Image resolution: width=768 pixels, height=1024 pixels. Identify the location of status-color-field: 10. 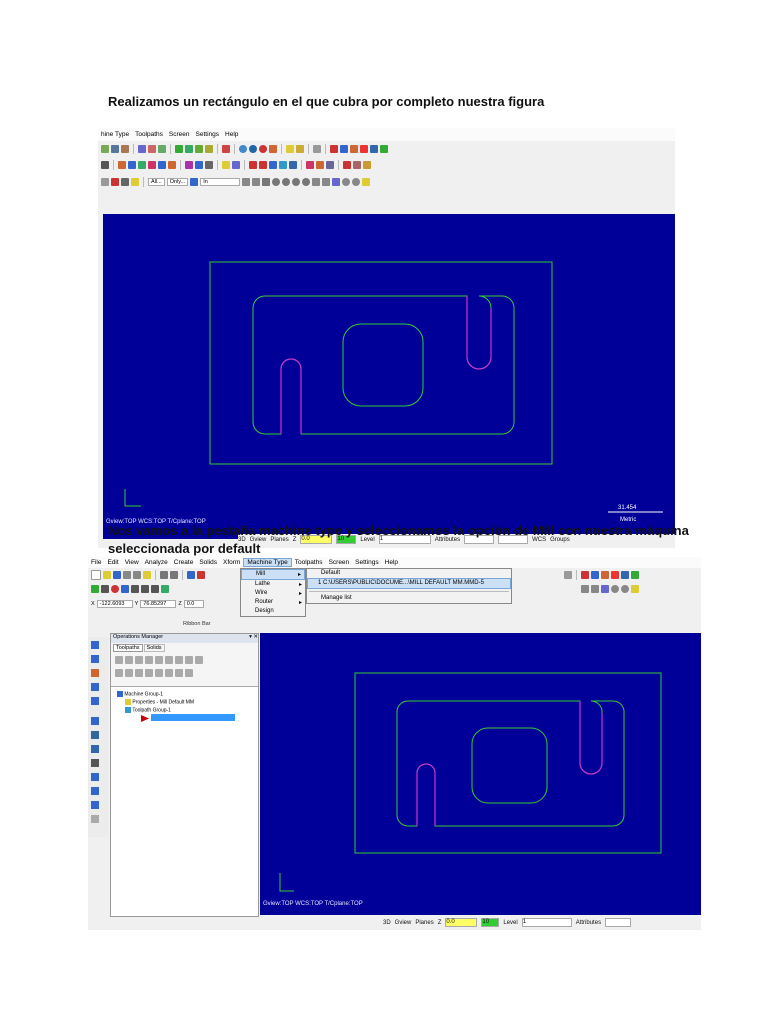
(490, 922).